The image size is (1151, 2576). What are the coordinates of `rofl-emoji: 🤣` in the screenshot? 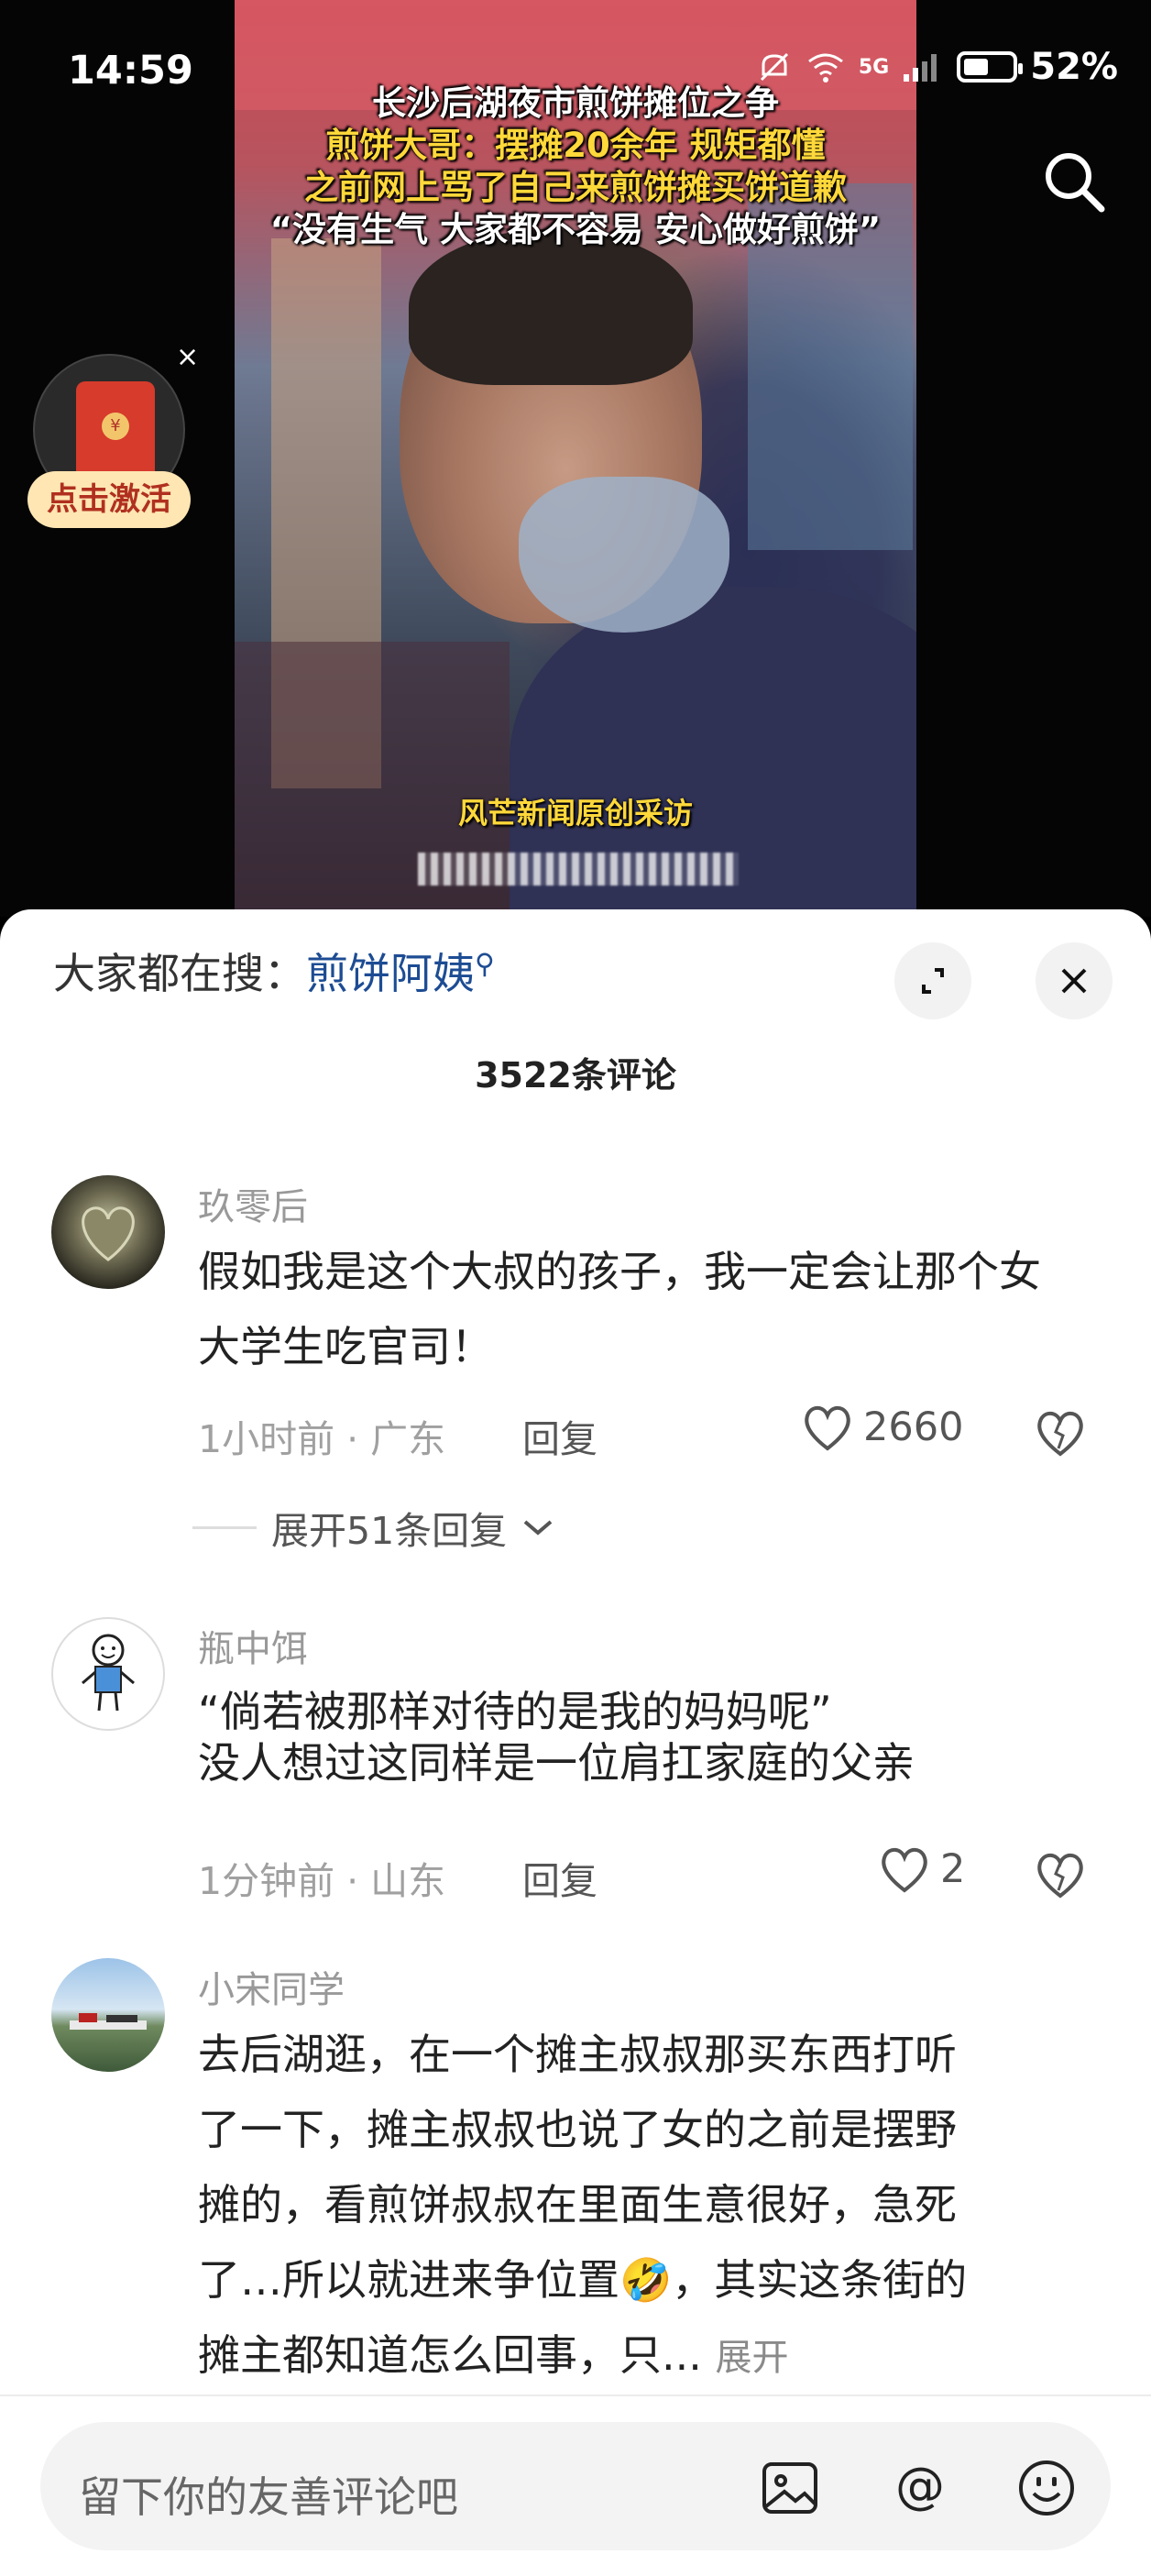 It's located at (646, 2280).